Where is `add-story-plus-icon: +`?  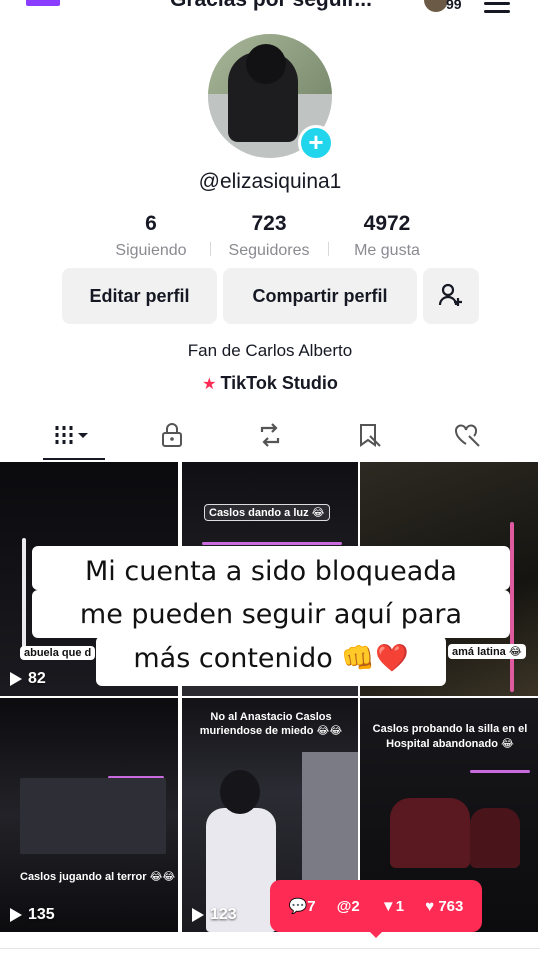
add-story-plus-icon: + is located at coordinates (316, 143).